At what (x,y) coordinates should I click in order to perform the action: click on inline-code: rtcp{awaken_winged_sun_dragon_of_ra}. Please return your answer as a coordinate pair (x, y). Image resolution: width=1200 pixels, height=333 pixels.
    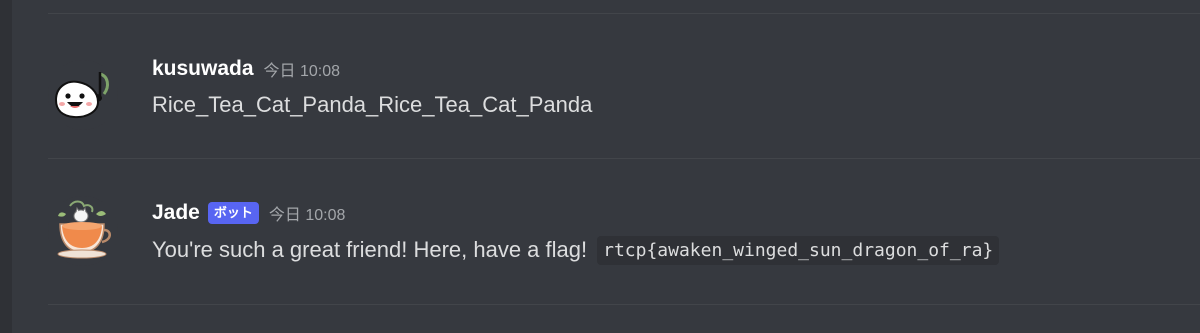
    Looking at the image, I should click on (798, 250).